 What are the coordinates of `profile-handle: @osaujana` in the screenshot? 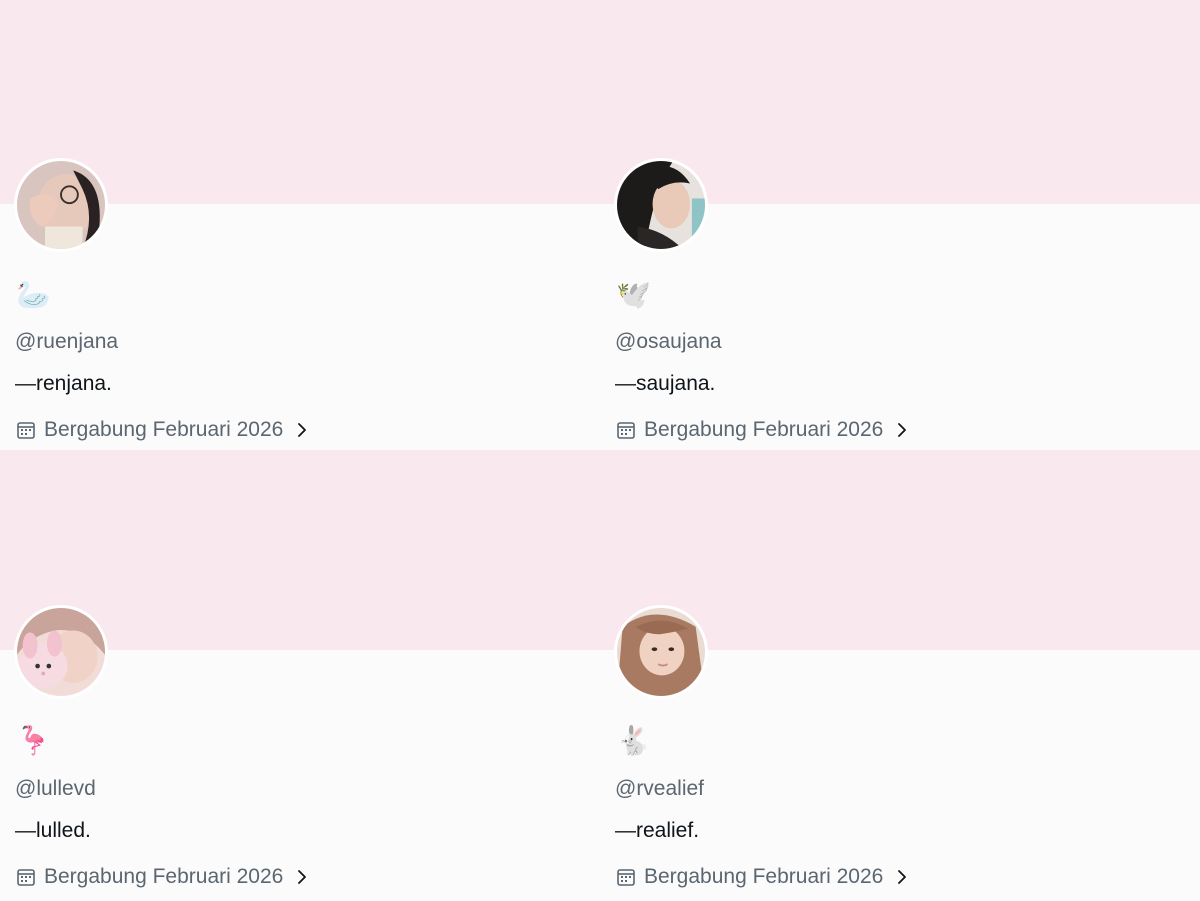 It's located at (668, 341).